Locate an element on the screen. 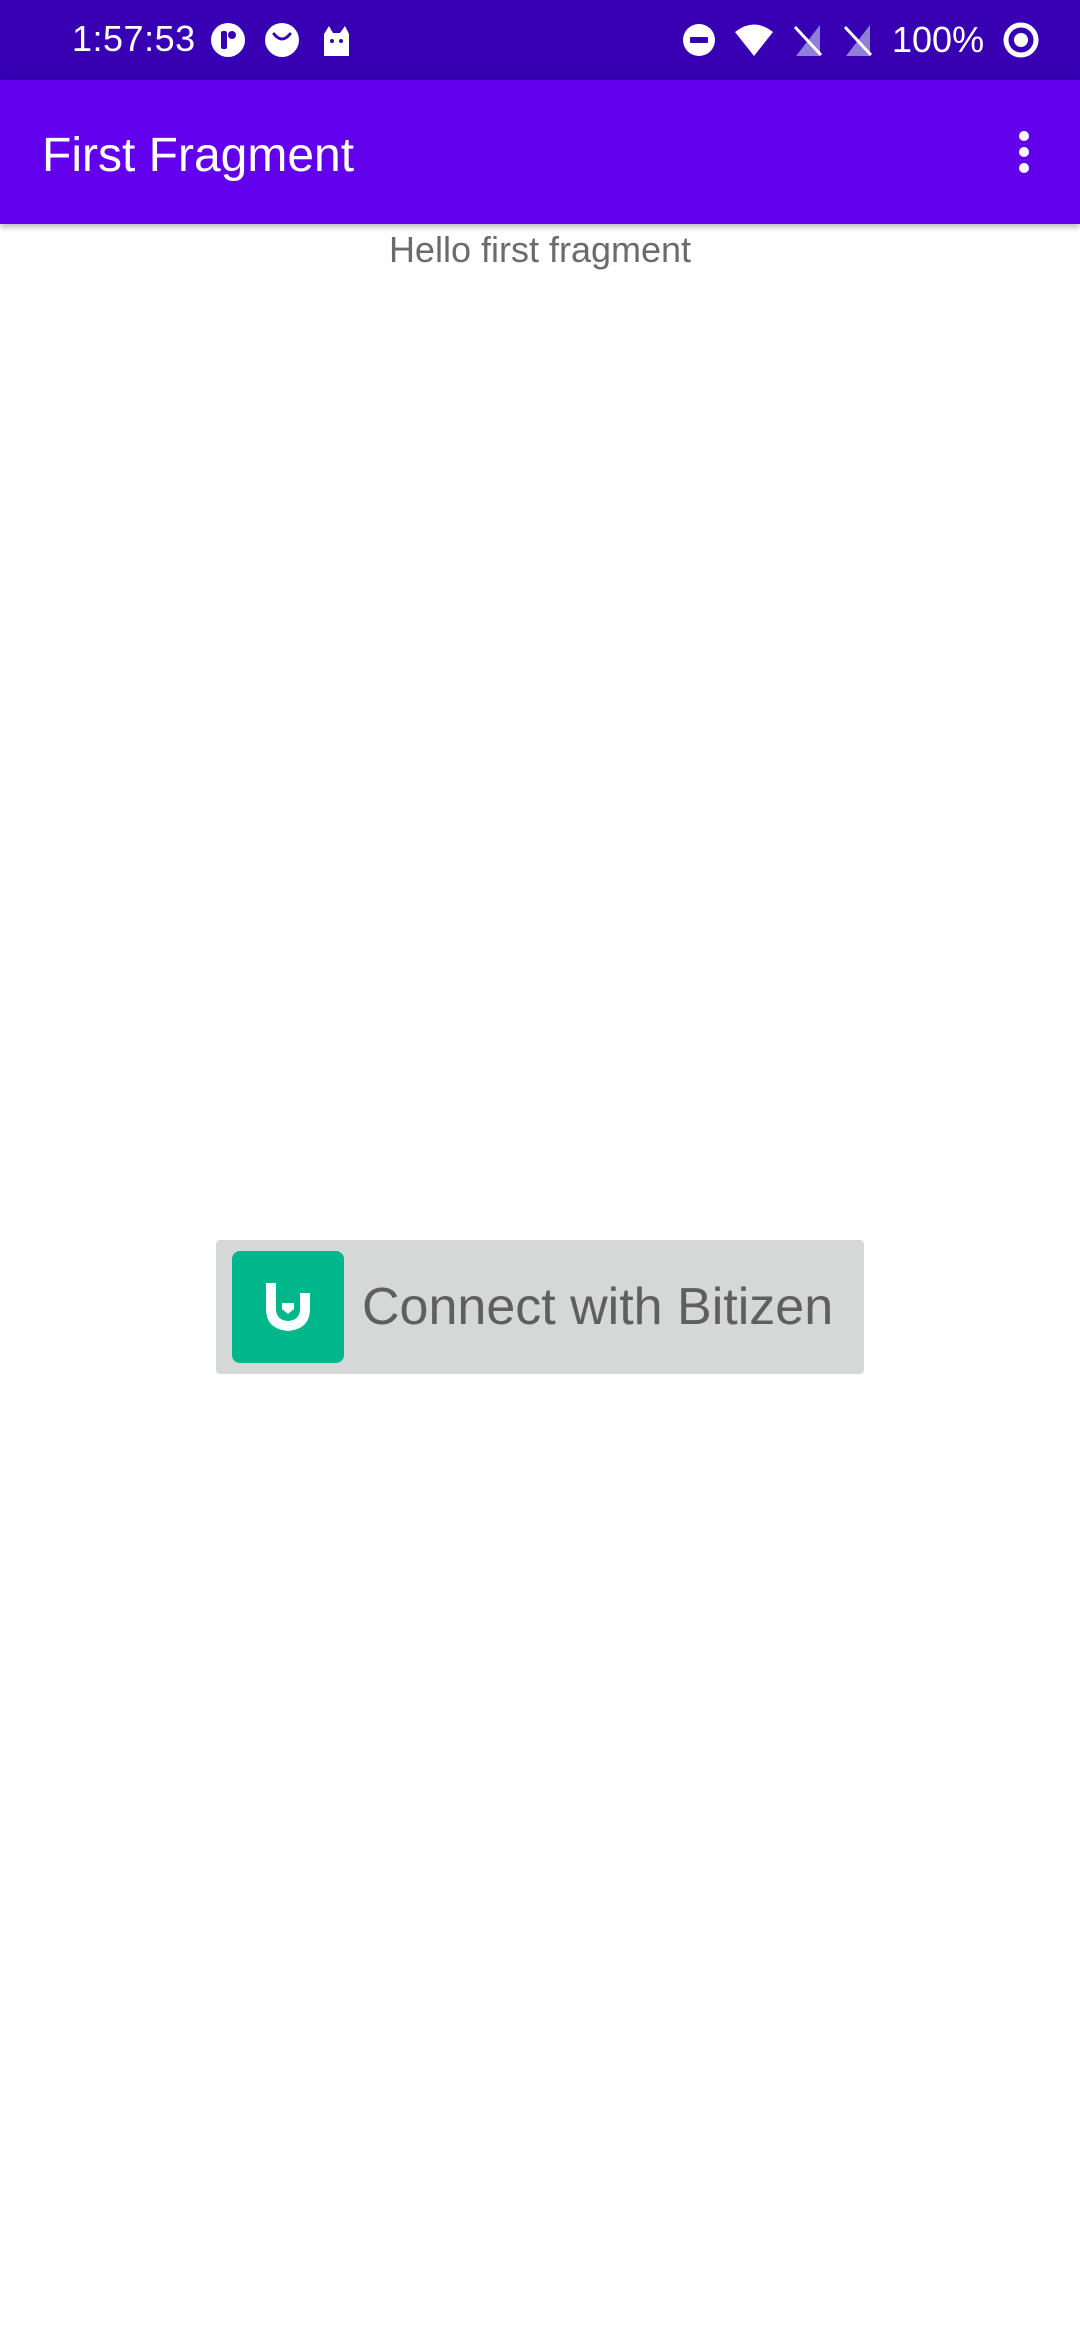  overflow-menu-button is located at coordinates (1024, 152).